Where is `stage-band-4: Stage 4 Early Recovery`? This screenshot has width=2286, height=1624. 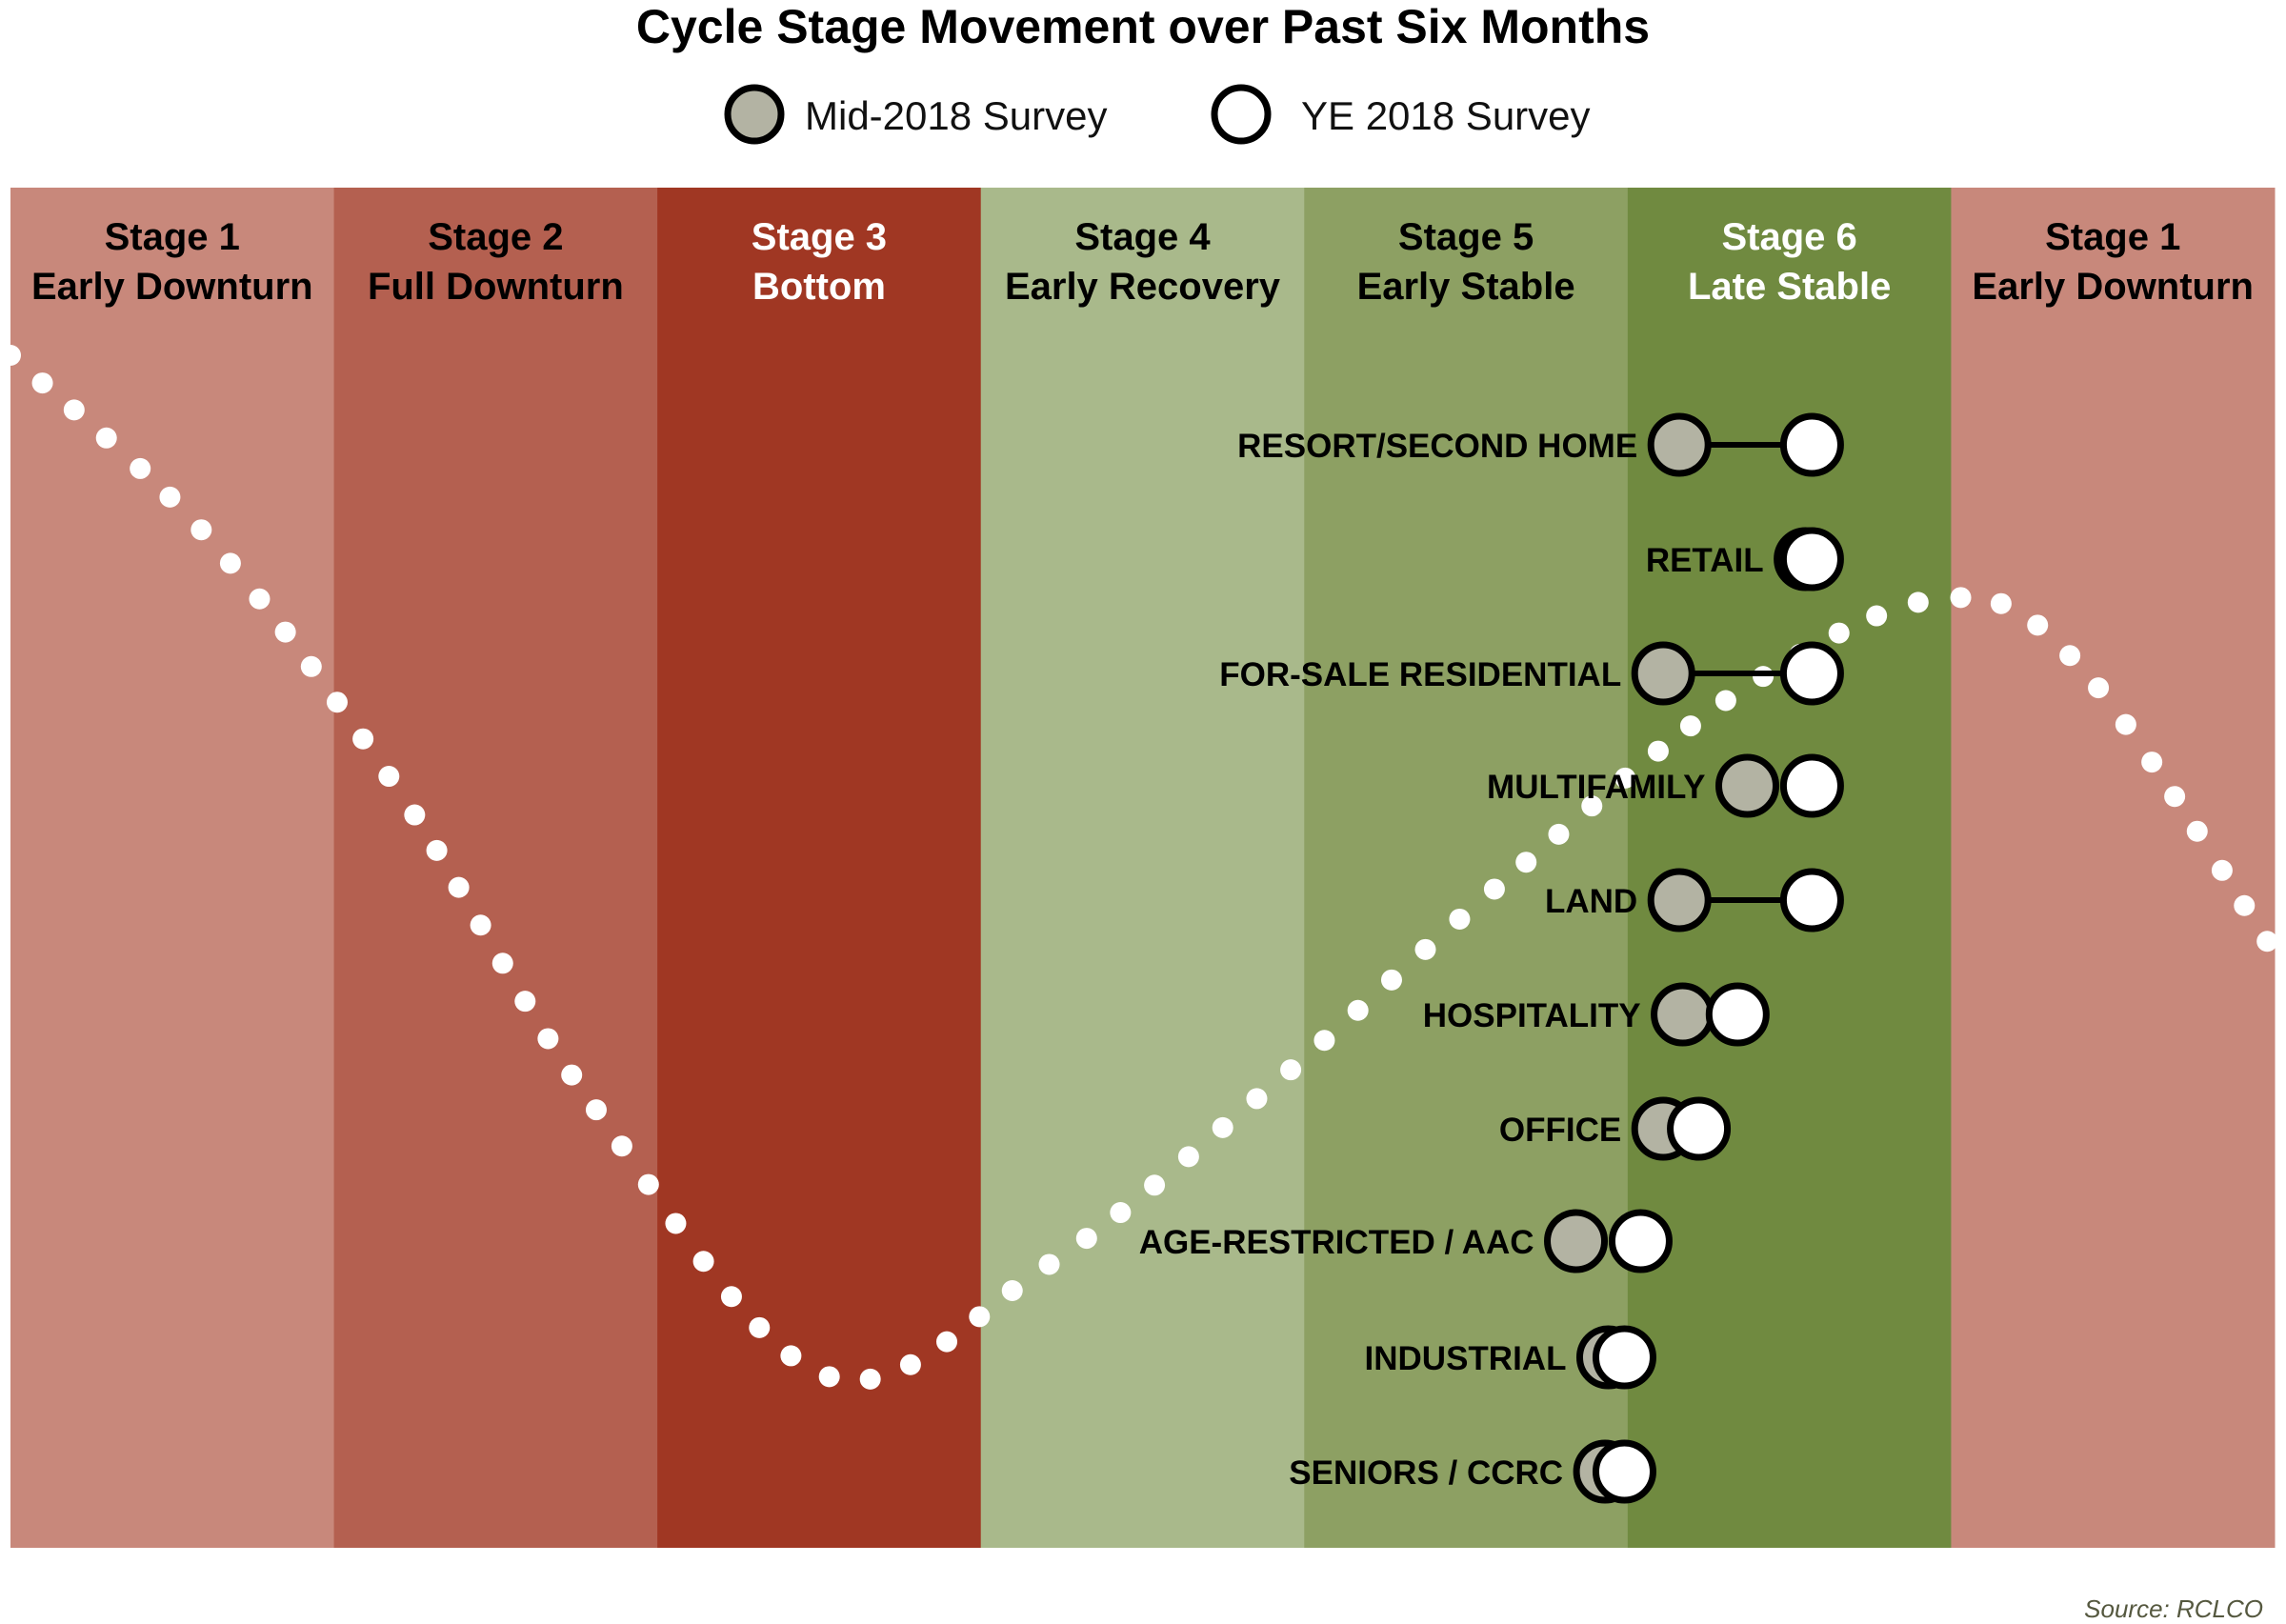
stage-band-4: Stage 4 Early Recovery is located at coordinates (1142, 868).